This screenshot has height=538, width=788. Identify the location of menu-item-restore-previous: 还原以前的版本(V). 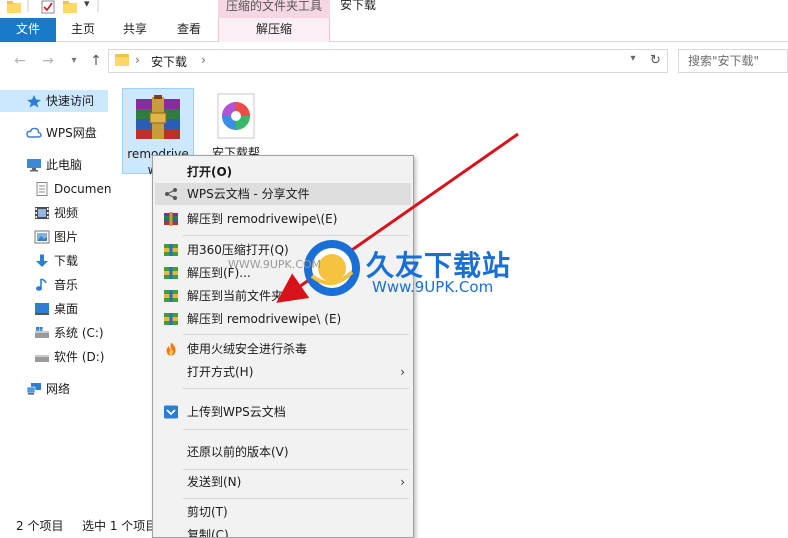
(283, 452).